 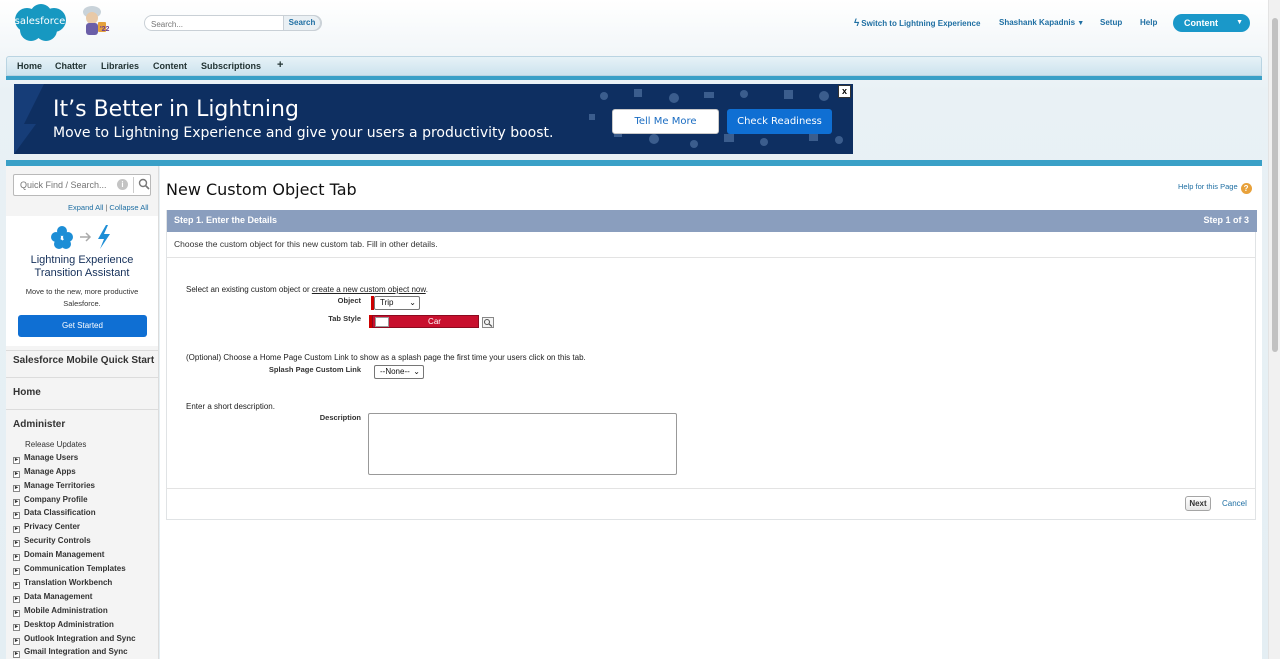 What do you see at coordinates (60, 512) in the screenshot?
I see `sidebar-item-label: Data Classification` at bounding box center [60, 512].